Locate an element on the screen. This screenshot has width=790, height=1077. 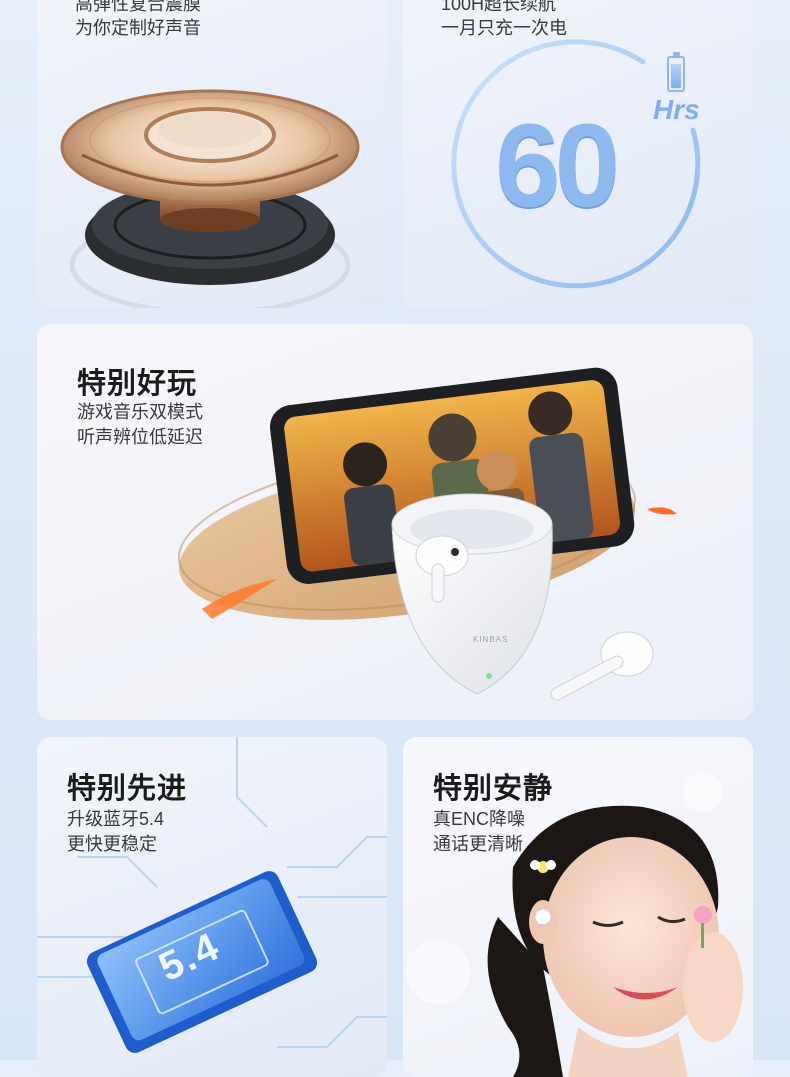
battery-icon is located at coordinates (676, 72).